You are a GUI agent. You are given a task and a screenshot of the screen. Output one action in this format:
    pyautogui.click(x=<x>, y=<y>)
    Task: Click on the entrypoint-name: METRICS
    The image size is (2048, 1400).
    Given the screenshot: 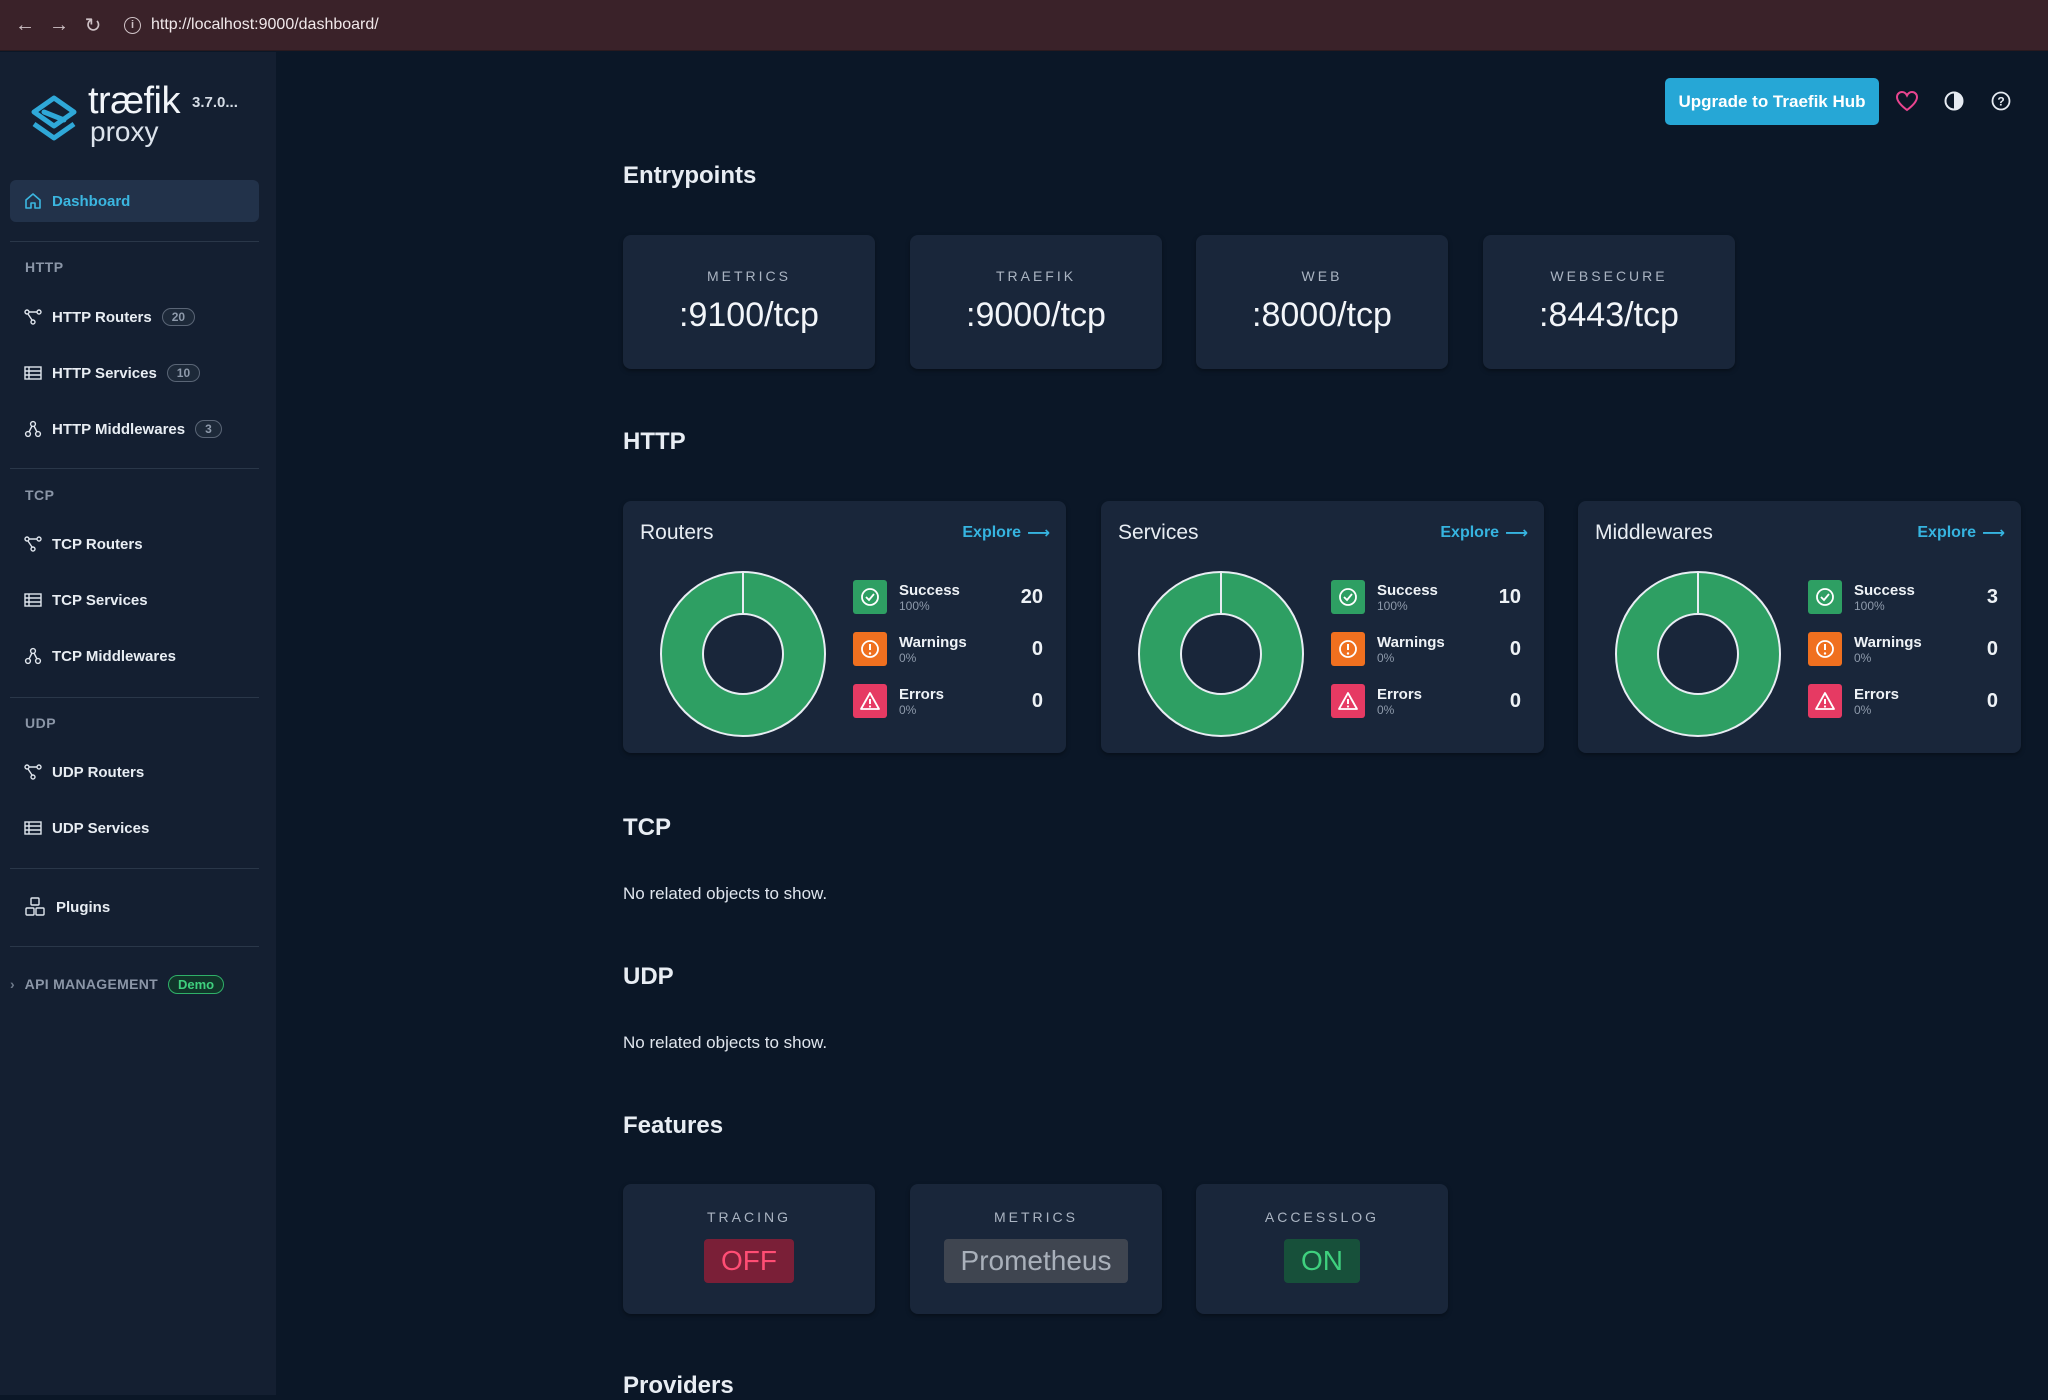 What is the action you would take?
    pyautogui.click(x=749, y=276)
    